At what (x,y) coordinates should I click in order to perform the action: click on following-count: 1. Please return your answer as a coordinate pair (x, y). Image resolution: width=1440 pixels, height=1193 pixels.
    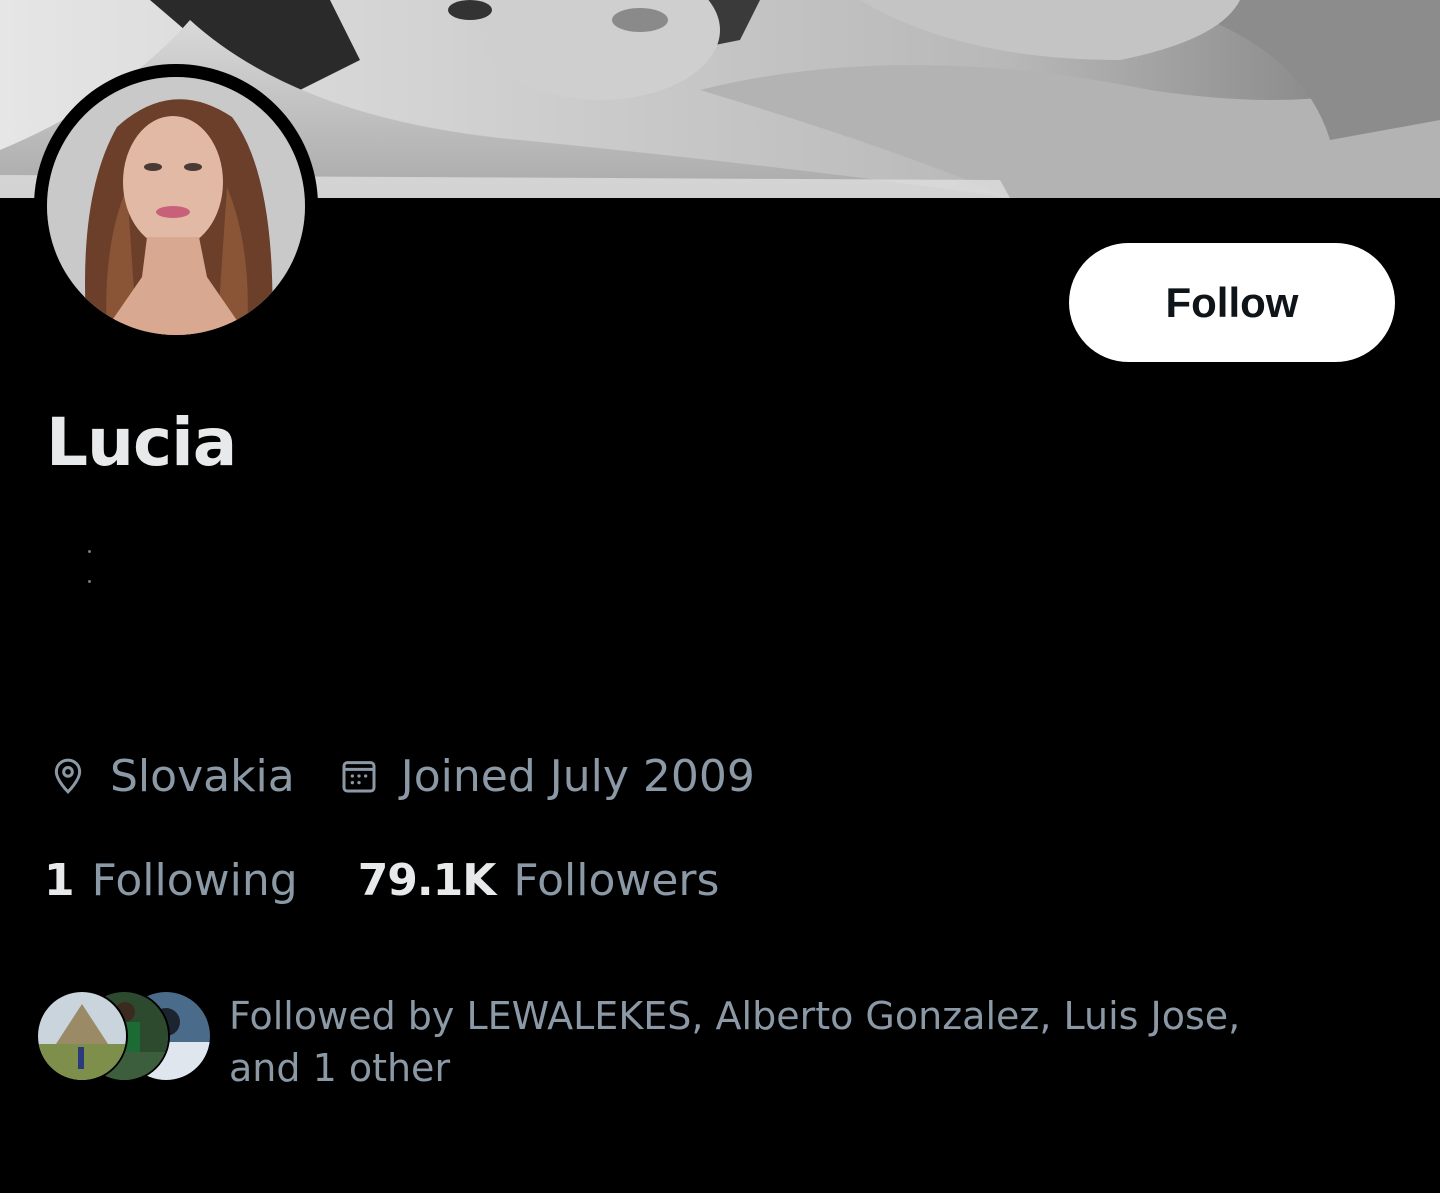
    Looking at the image, I should click on (59, 880).